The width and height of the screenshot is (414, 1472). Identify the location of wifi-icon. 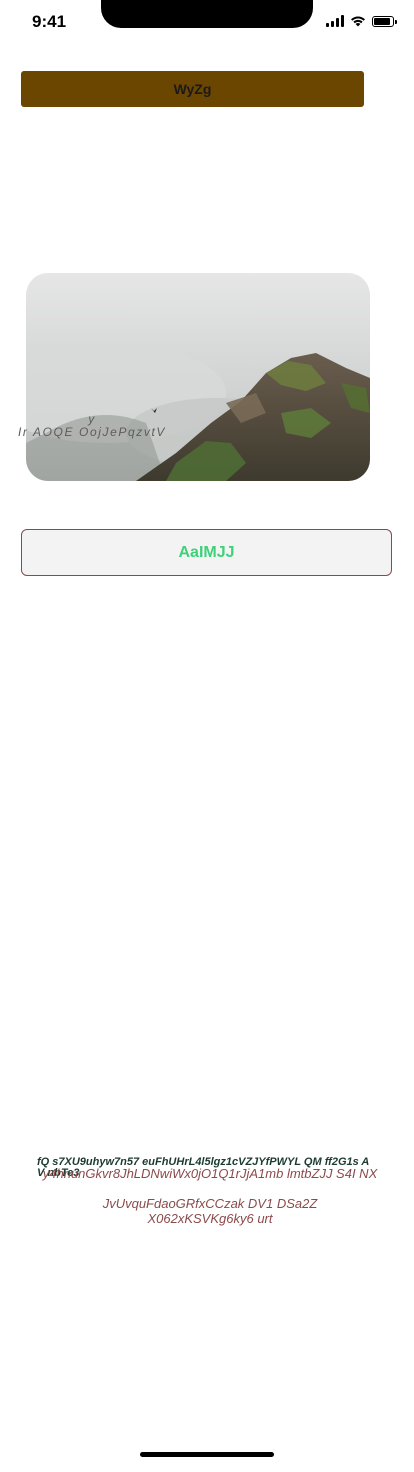
(358, 21).